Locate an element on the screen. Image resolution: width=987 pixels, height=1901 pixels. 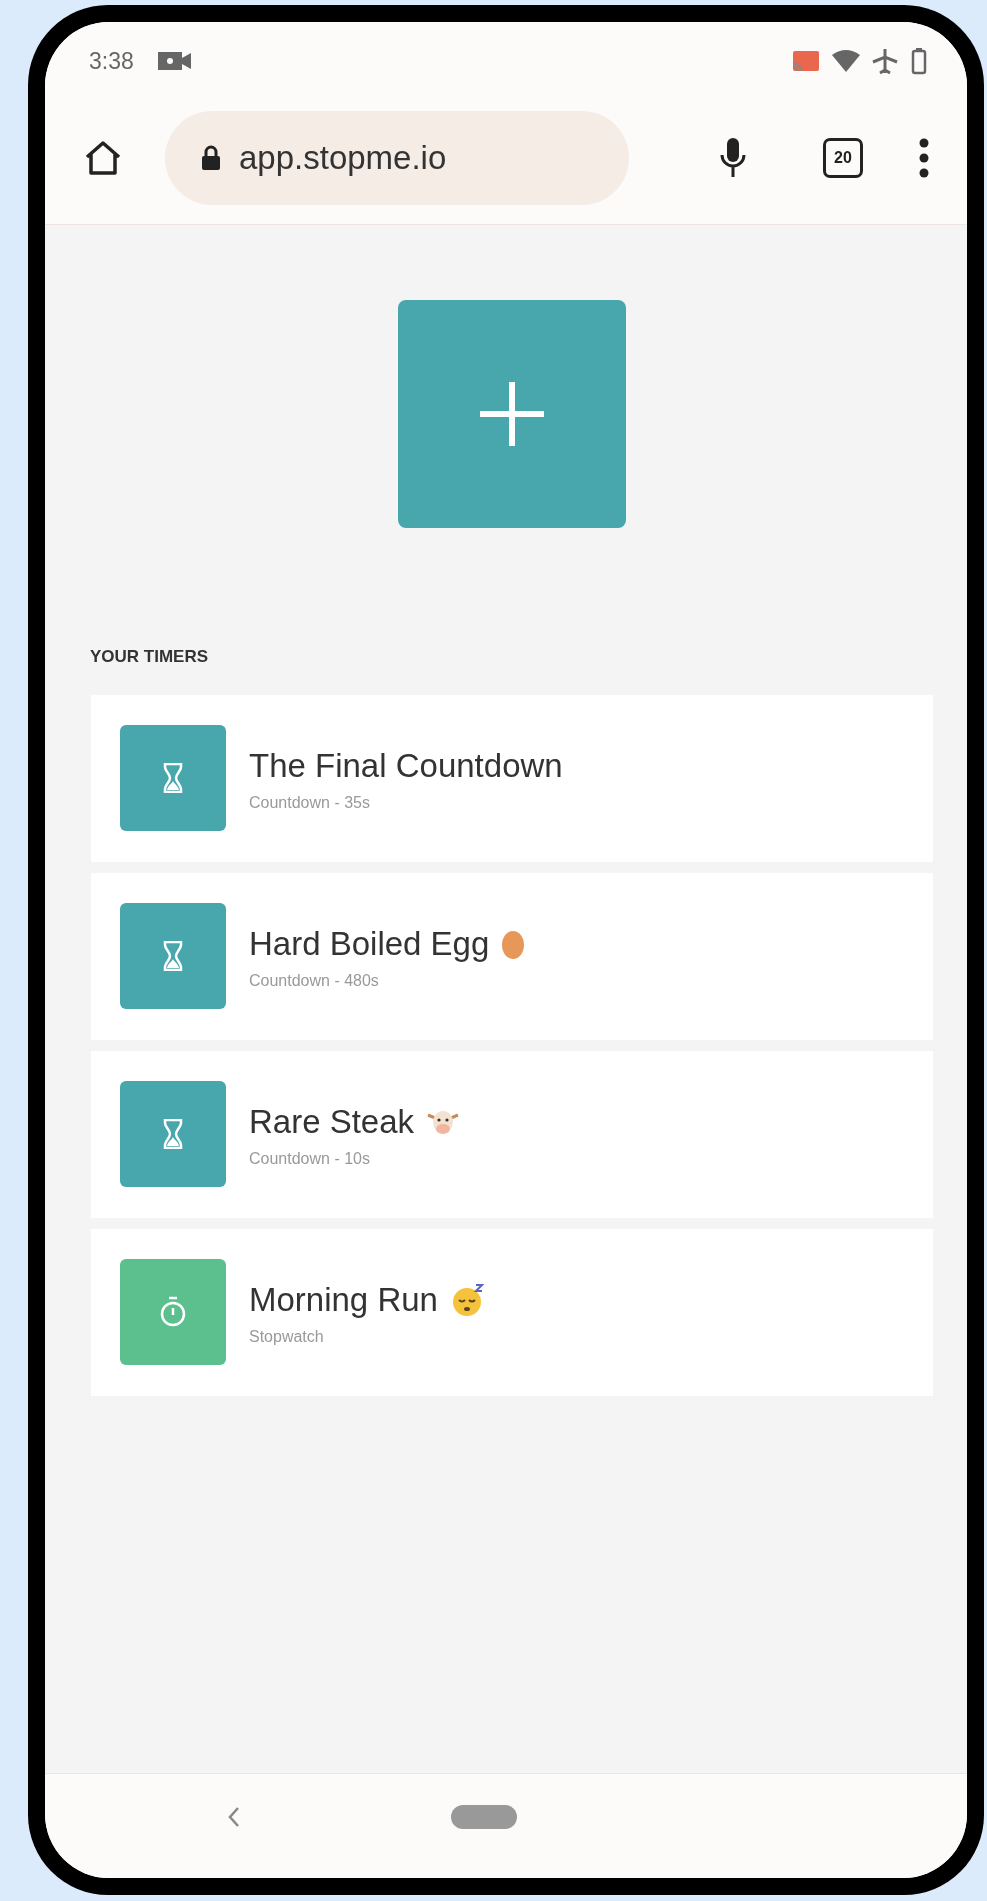
wifi-icon is located at coordinates (846, 61).